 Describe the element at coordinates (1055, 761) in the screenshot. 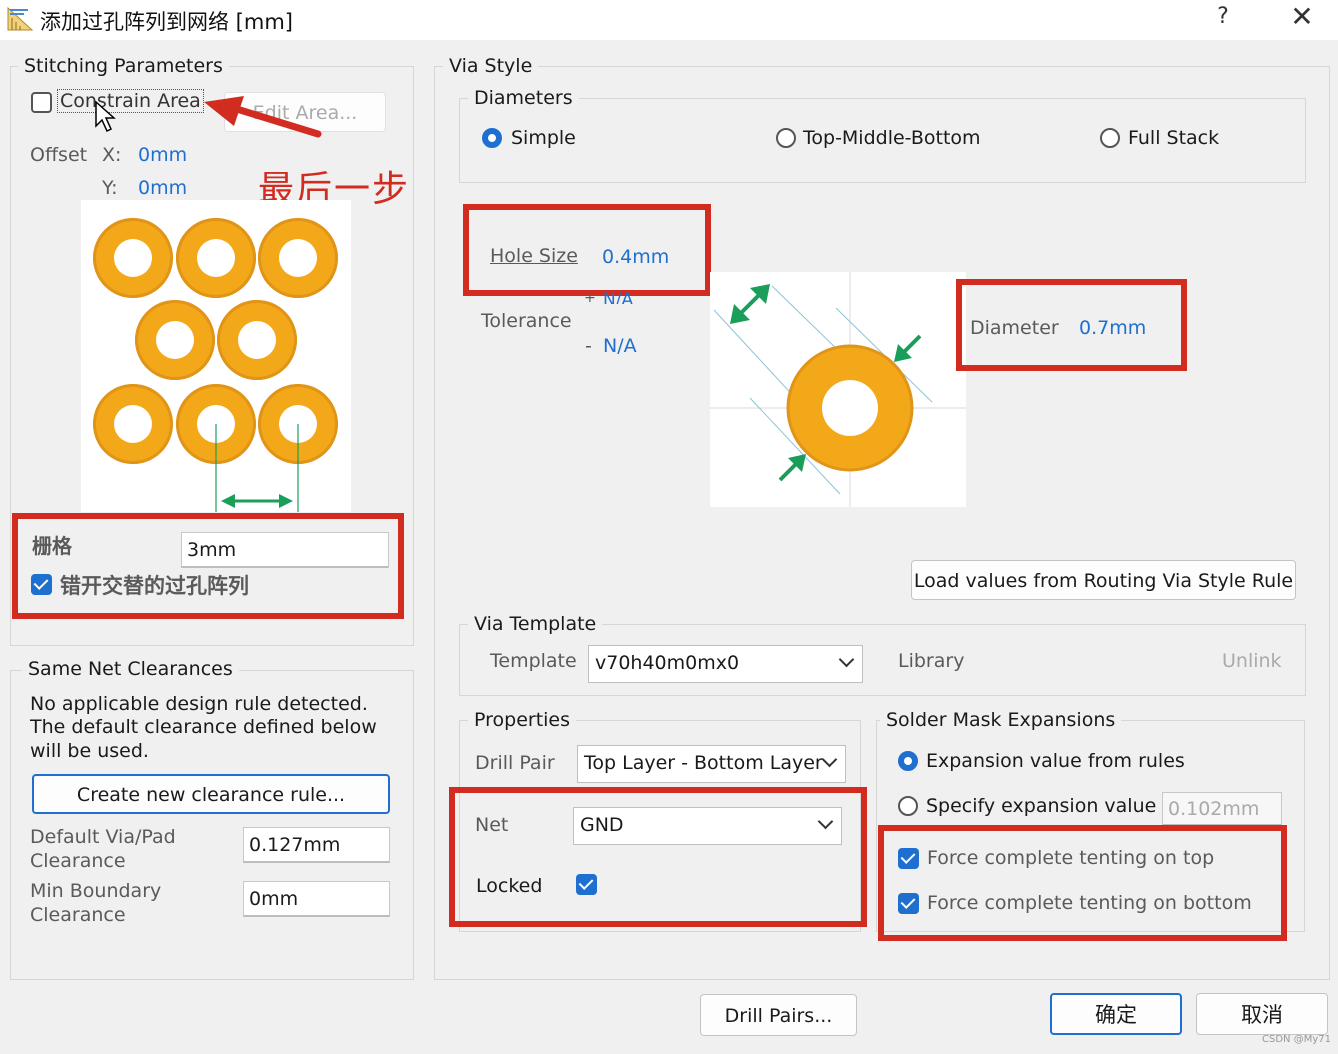

I see `expansion-from-rules-label: Expansion value from rules` at that location.